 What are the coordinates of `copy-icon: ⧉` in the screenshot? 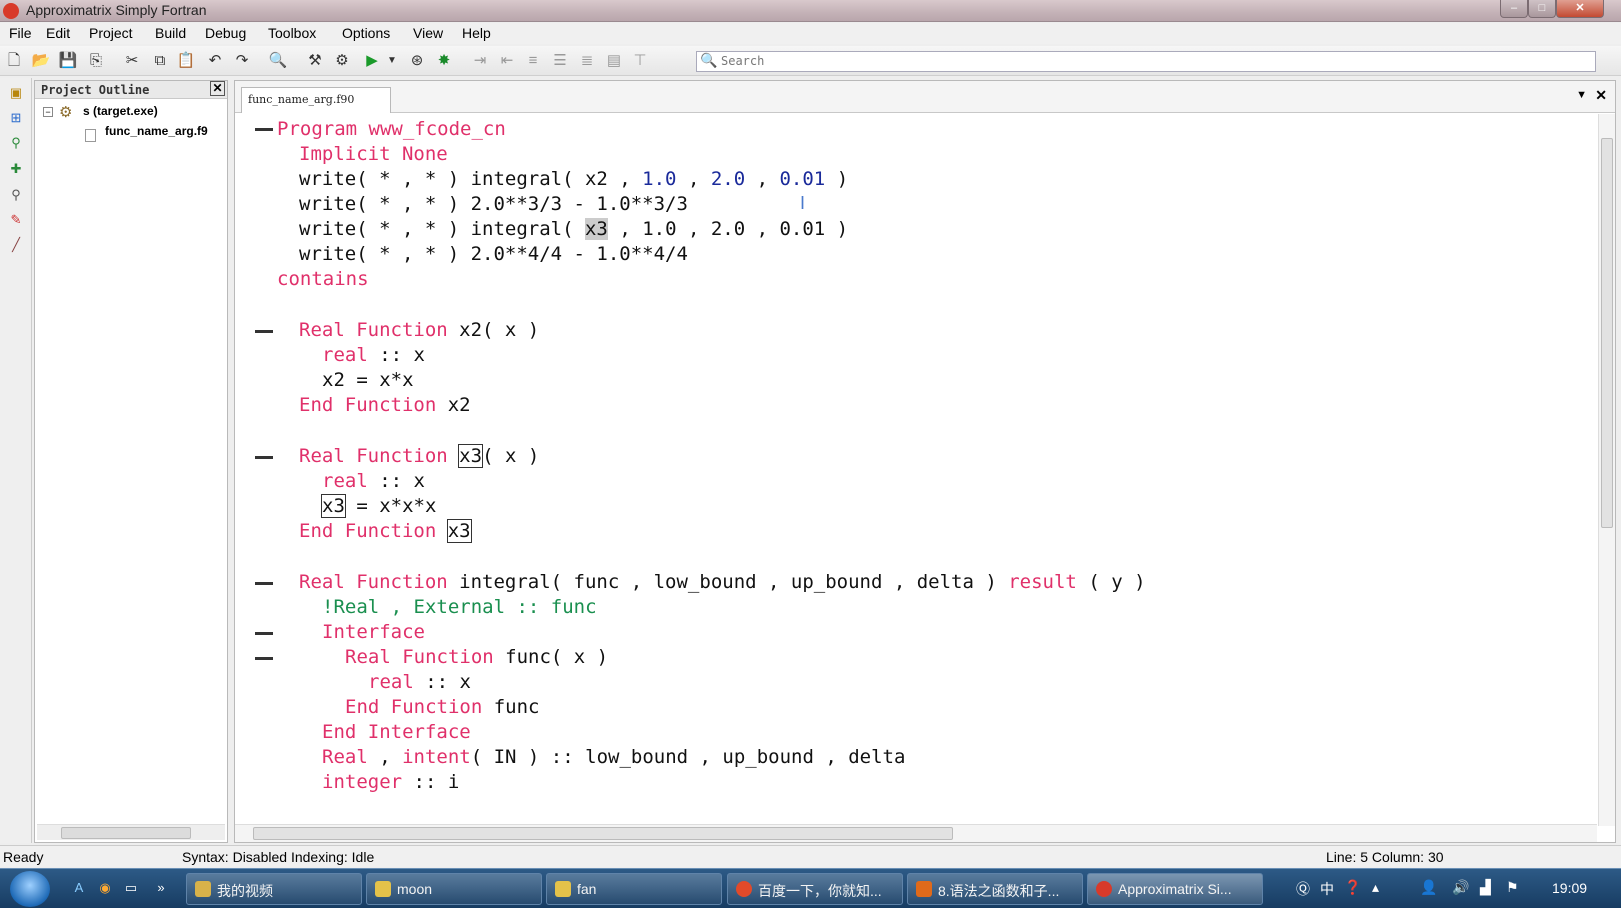 It's located at (160, 61).